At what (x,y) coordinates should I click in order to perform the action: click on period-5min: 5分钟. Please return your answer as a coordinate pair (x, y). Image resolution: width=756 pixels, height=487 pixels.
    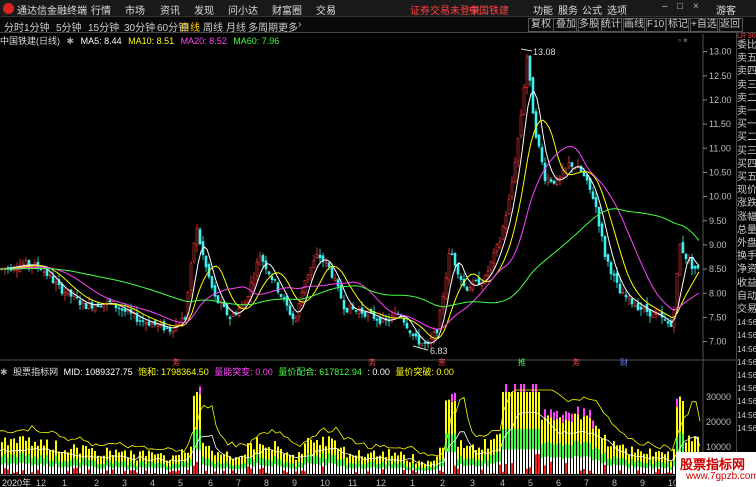
    Looking at the image, I should click on (69, 26).